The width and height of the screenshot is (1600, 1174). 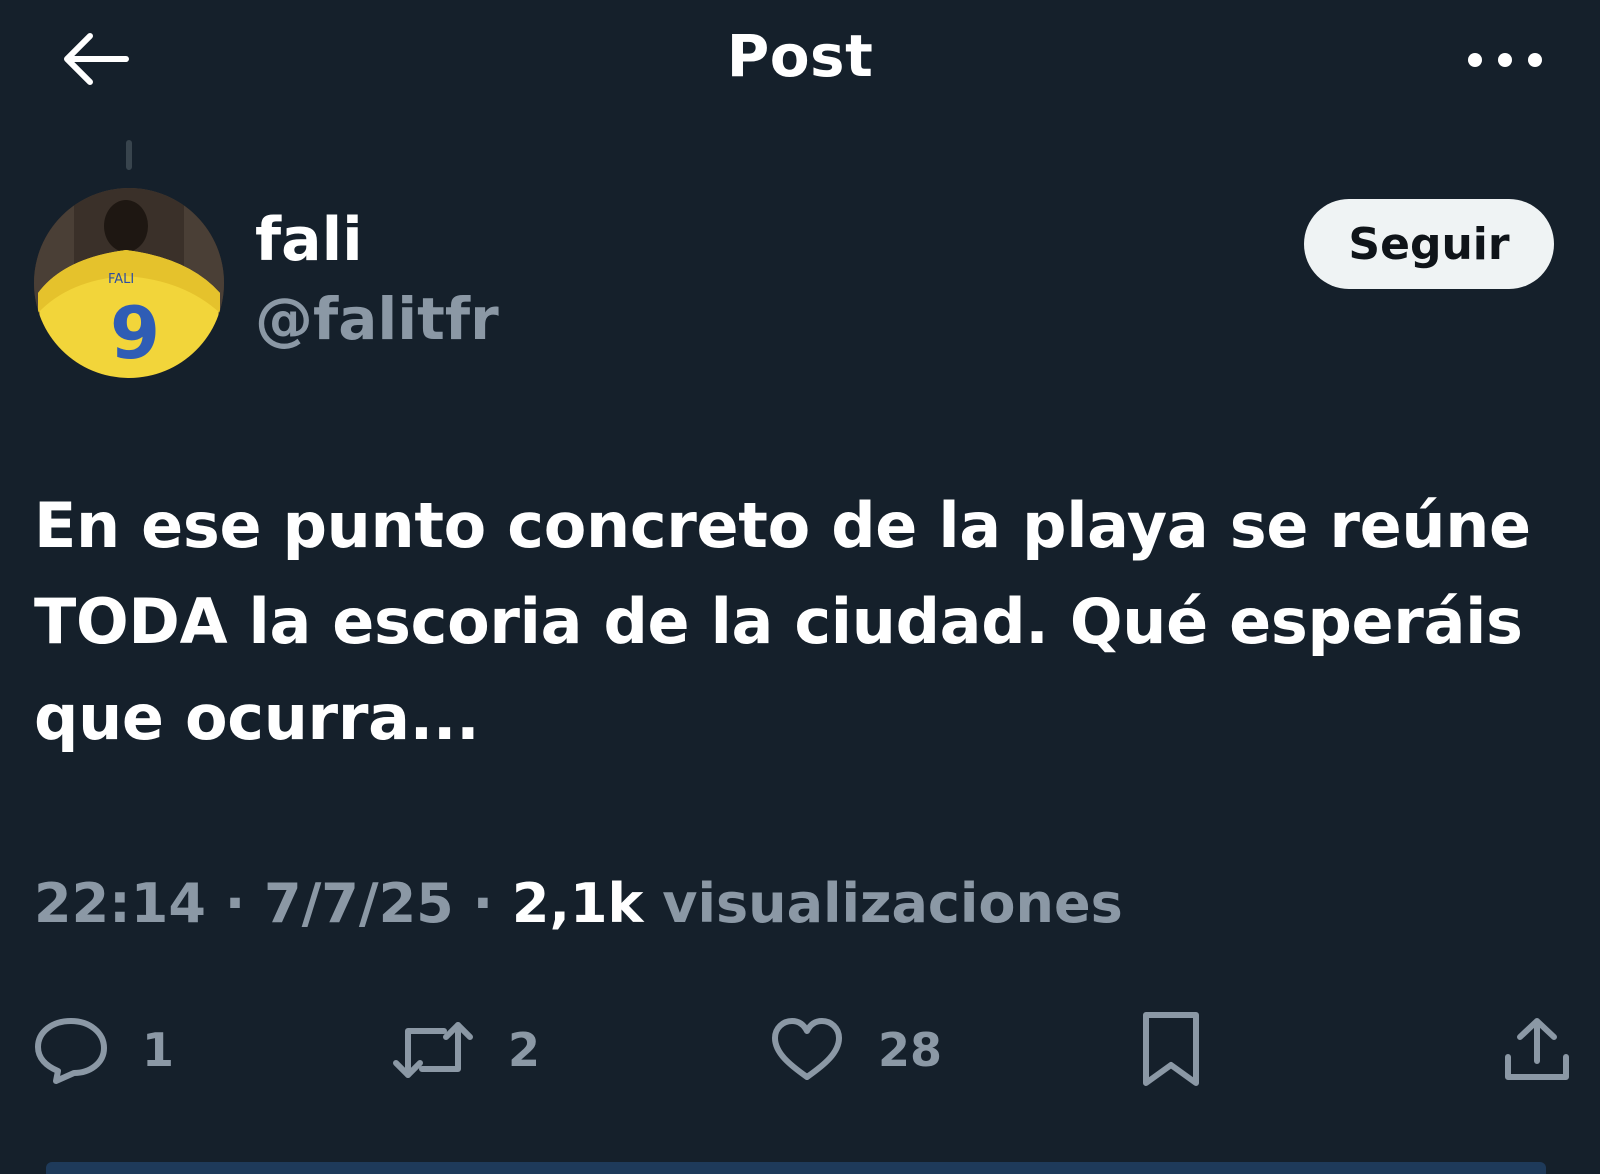 I want to click on jersey-name: FALI, so click(x=121, y=279).